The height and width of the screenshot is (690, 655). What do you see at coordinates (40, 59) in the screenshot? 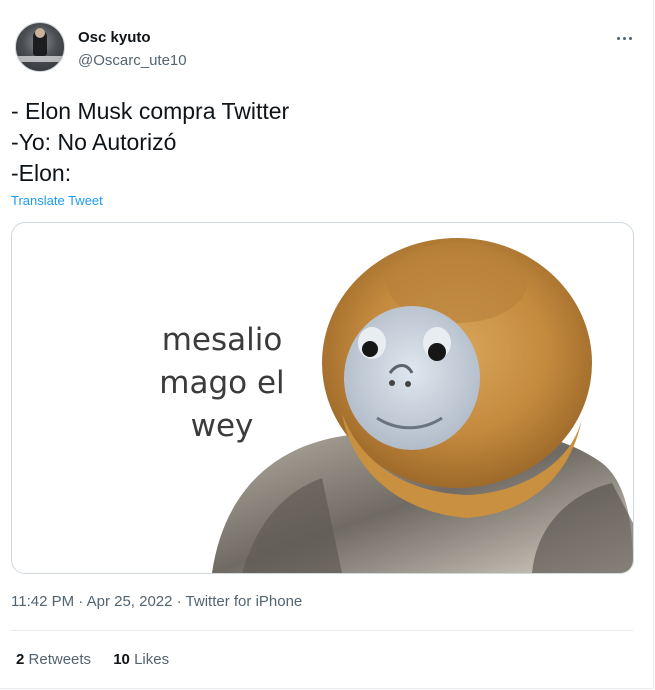
I see `avatar-band` at bounding box center [40, 59].